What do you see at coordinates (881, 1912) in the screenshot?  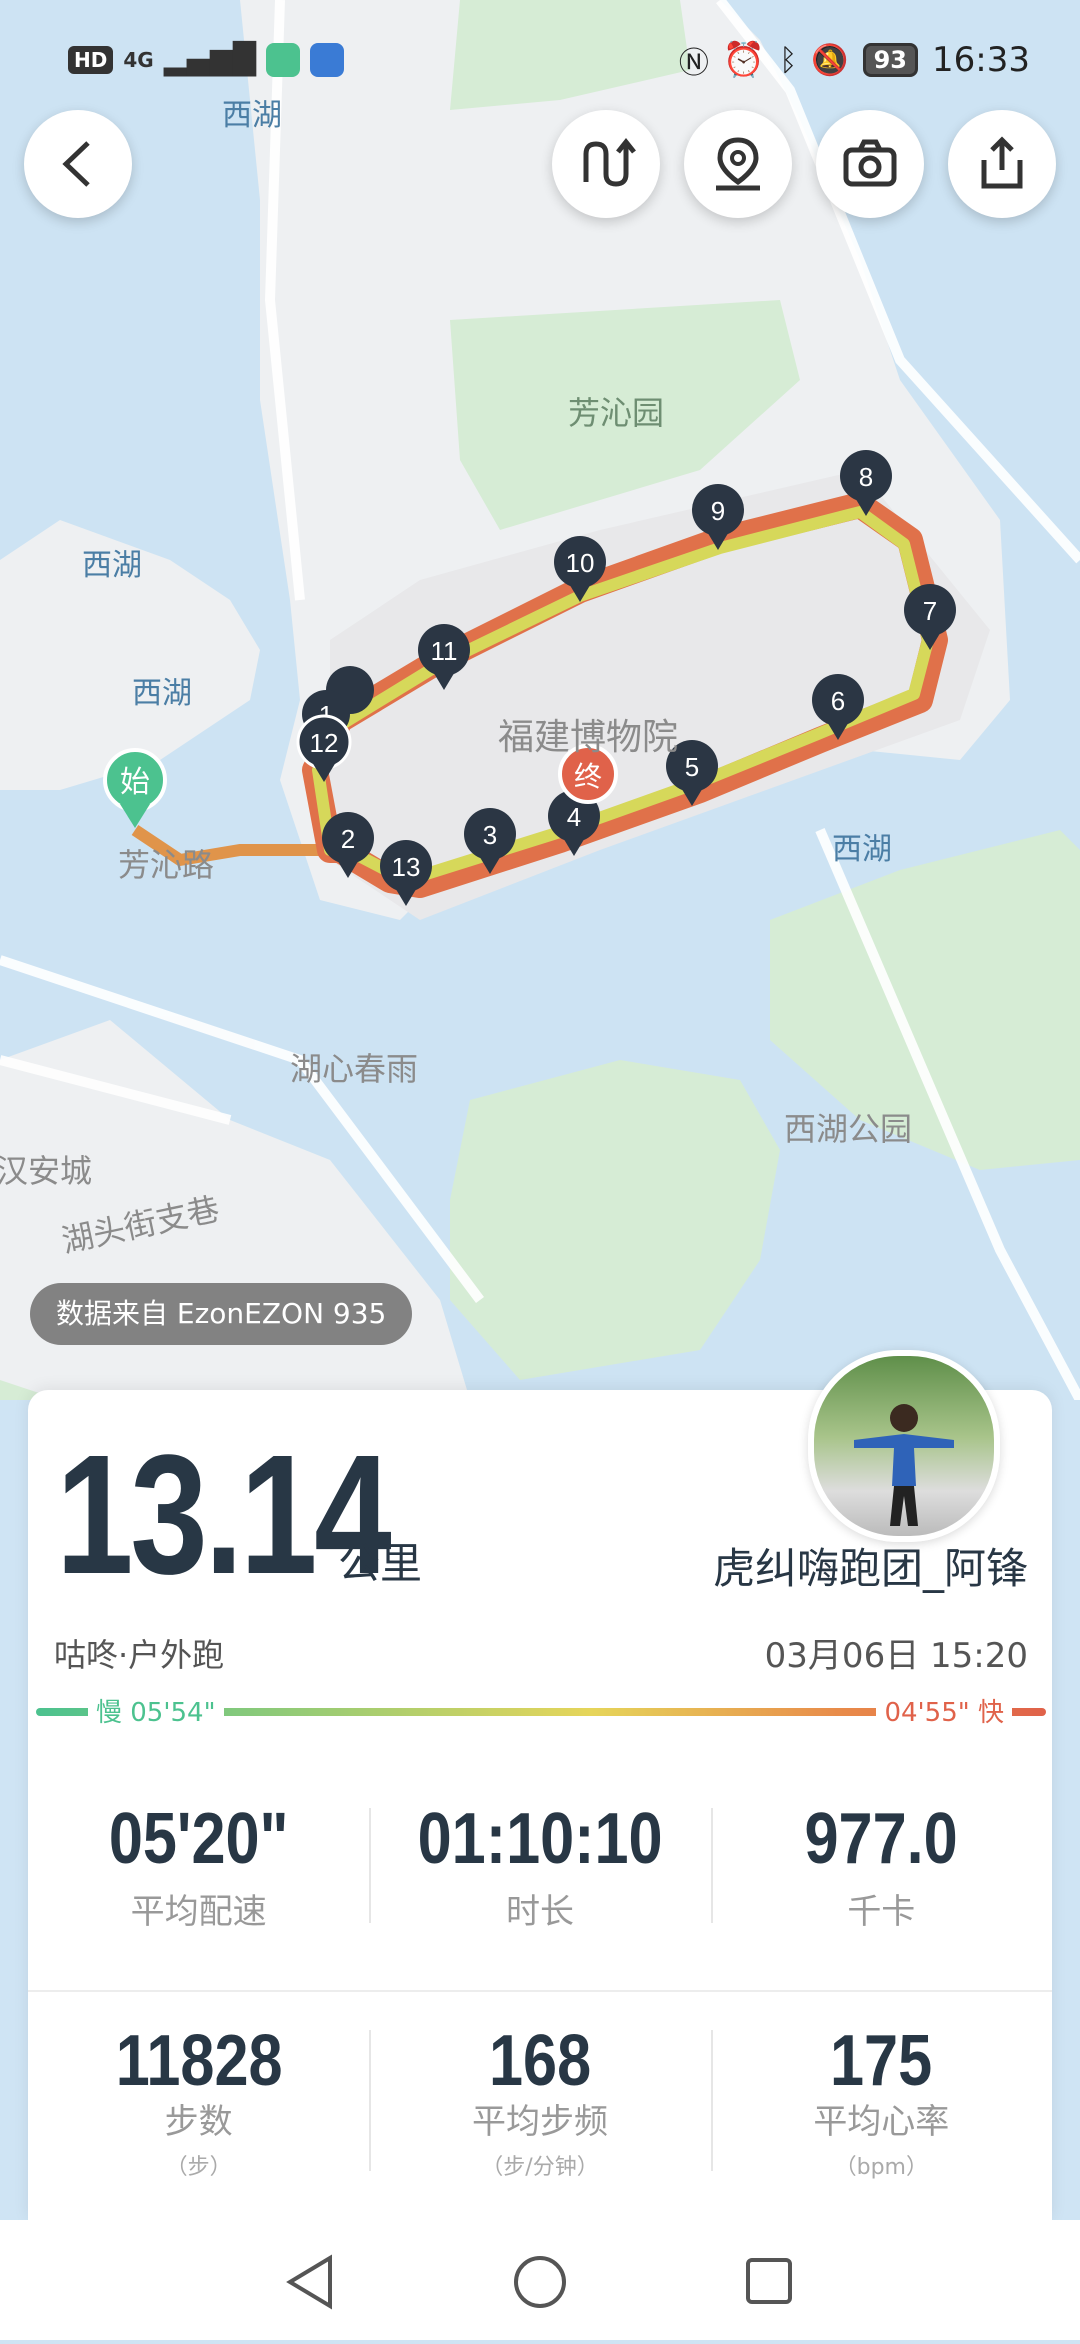 I see `stat-label: 千卡` at bounding box center [881, 1912].